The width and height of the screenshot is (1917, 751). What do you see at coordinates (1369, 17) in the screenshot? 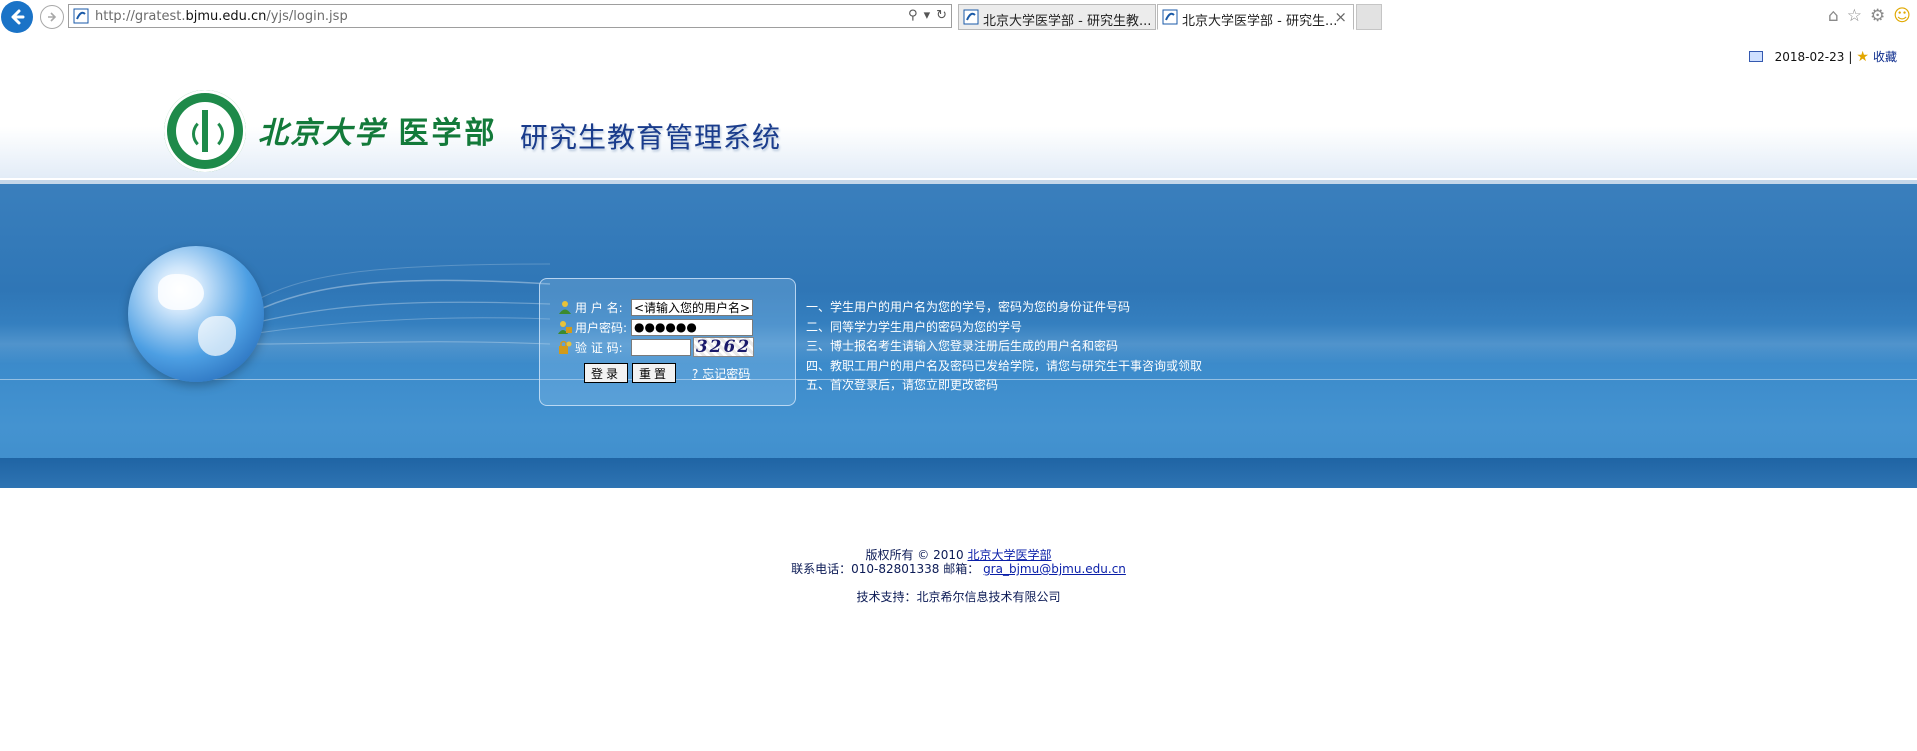
I see `new-tab-button` at bounding box center [1369, 17].